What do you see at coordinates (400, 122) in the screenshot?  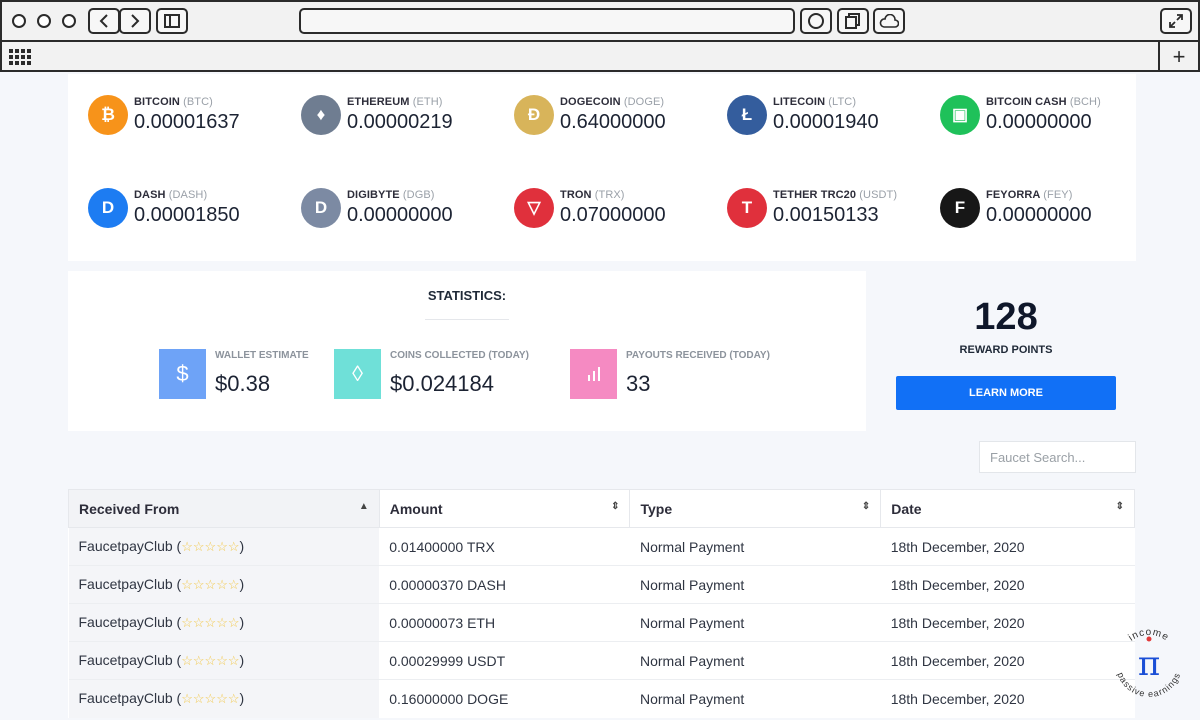 I see `coin-balance: 0.00000219` at bounding box center [400, 122].